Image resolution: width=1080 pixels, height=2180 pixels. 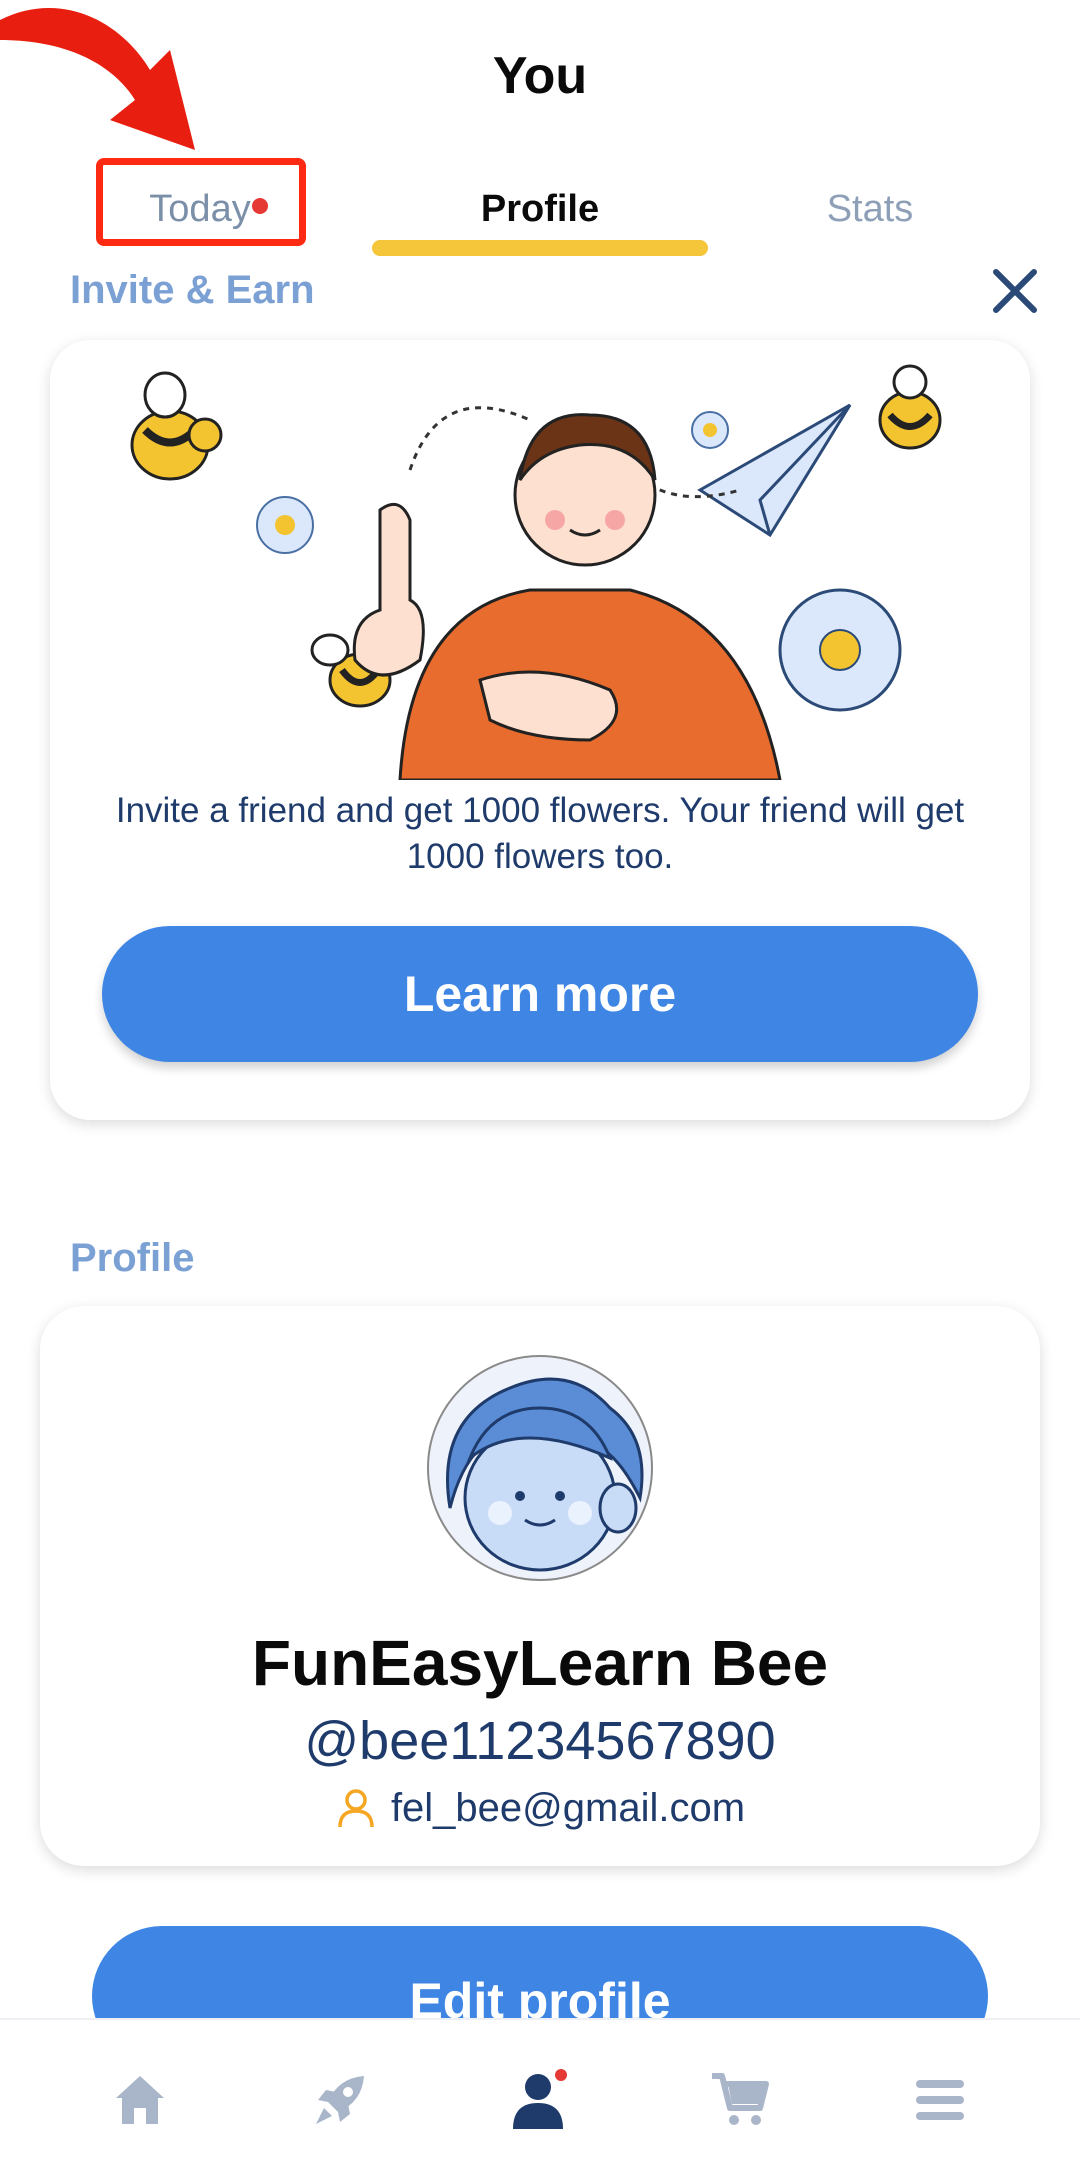 I want to click on cart-icon, so click(x=740, y=2099).